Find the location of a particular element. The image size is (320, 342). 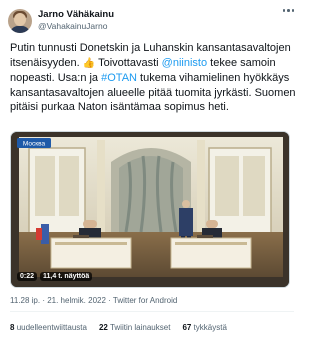

quotes-label: Twiitin lainaukset is located at coordinates (140, 327).